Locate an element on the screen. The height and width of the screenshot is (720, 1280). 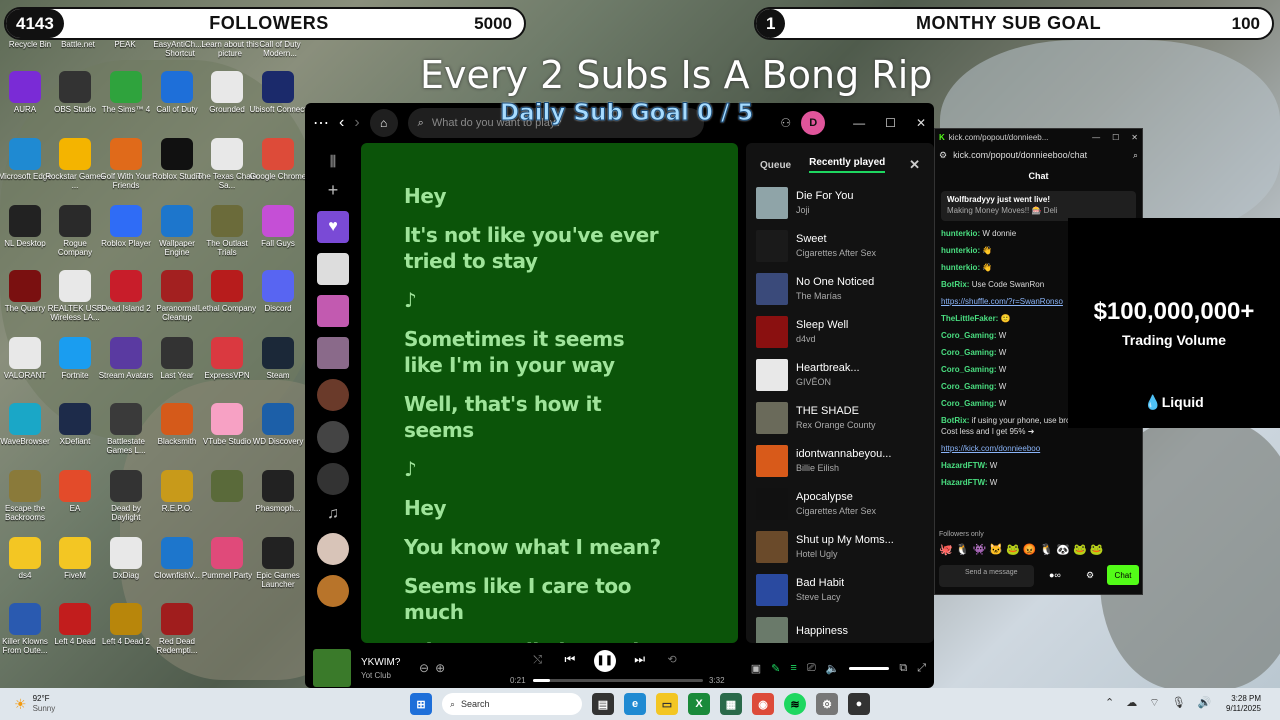
volume-tray-icon: 🔊 is located at coordinates (1205, 703).